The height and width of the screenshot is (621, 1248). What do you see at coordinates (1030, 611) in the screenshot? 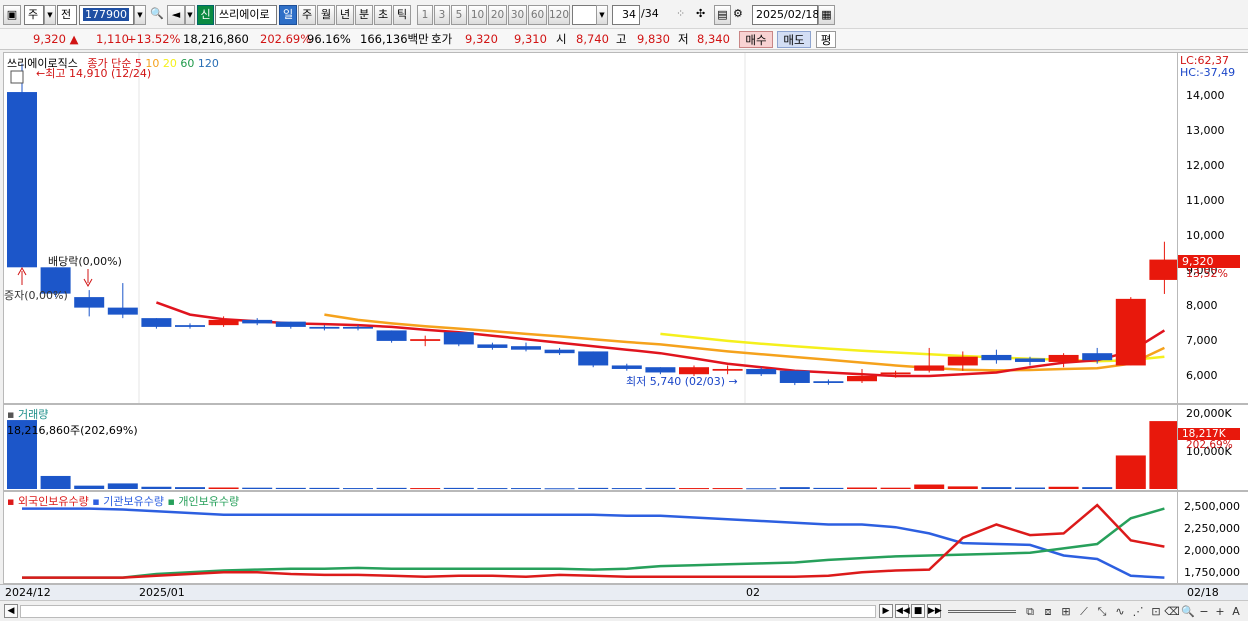
I see `copy-icon: ⧉` at bounding box center [1030, 611].